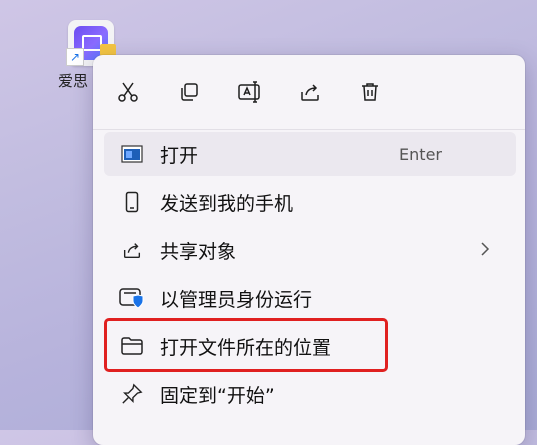 The height and width of the screenshot is (445, 537). I want to click on menu-item-label: 共享对象, so click(198, 251).